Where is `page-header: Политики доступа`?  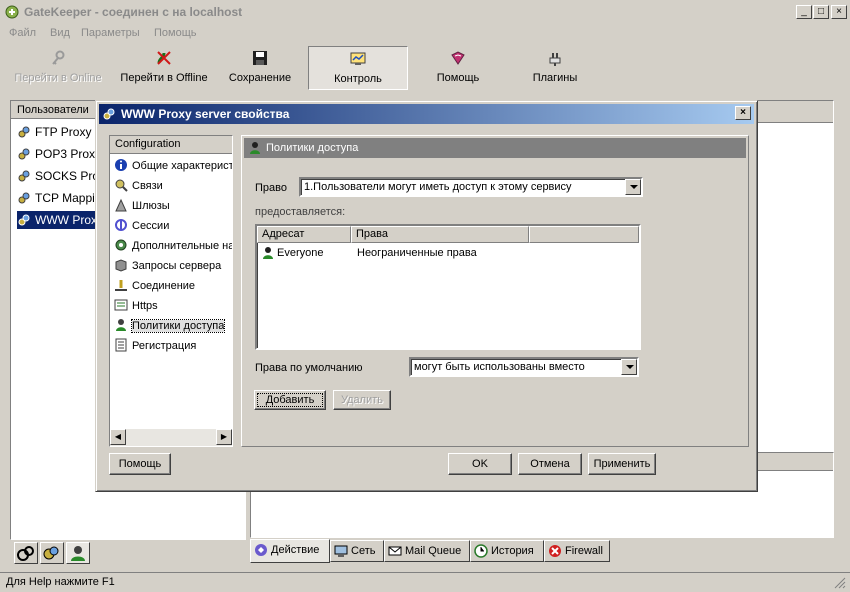
page-header: Политики доступа is located at coordinates (495, 148).